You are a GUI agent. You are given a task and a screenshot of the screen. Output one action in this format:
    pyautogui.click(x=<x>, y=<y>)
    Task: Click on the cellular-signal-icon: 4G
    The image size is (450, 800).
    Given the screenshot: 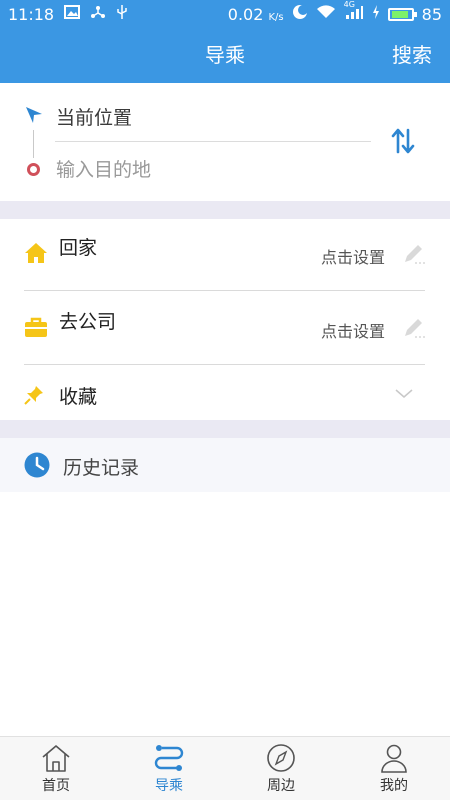 What is the action you would take?
    pyautogui.click(x=354, y=12)
    